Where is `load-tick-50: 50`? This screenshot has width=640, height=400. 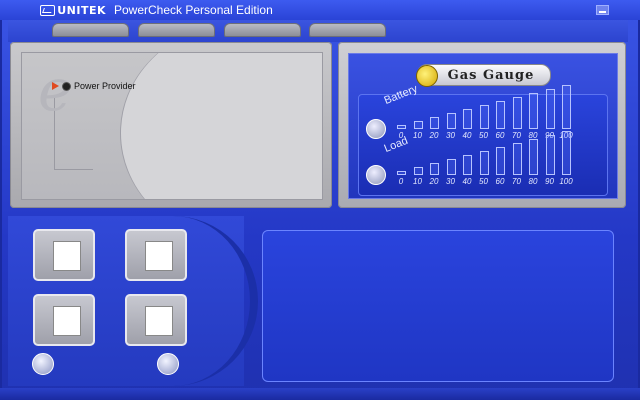
load-tick-50: 50 is located at coordinates (483, 181).